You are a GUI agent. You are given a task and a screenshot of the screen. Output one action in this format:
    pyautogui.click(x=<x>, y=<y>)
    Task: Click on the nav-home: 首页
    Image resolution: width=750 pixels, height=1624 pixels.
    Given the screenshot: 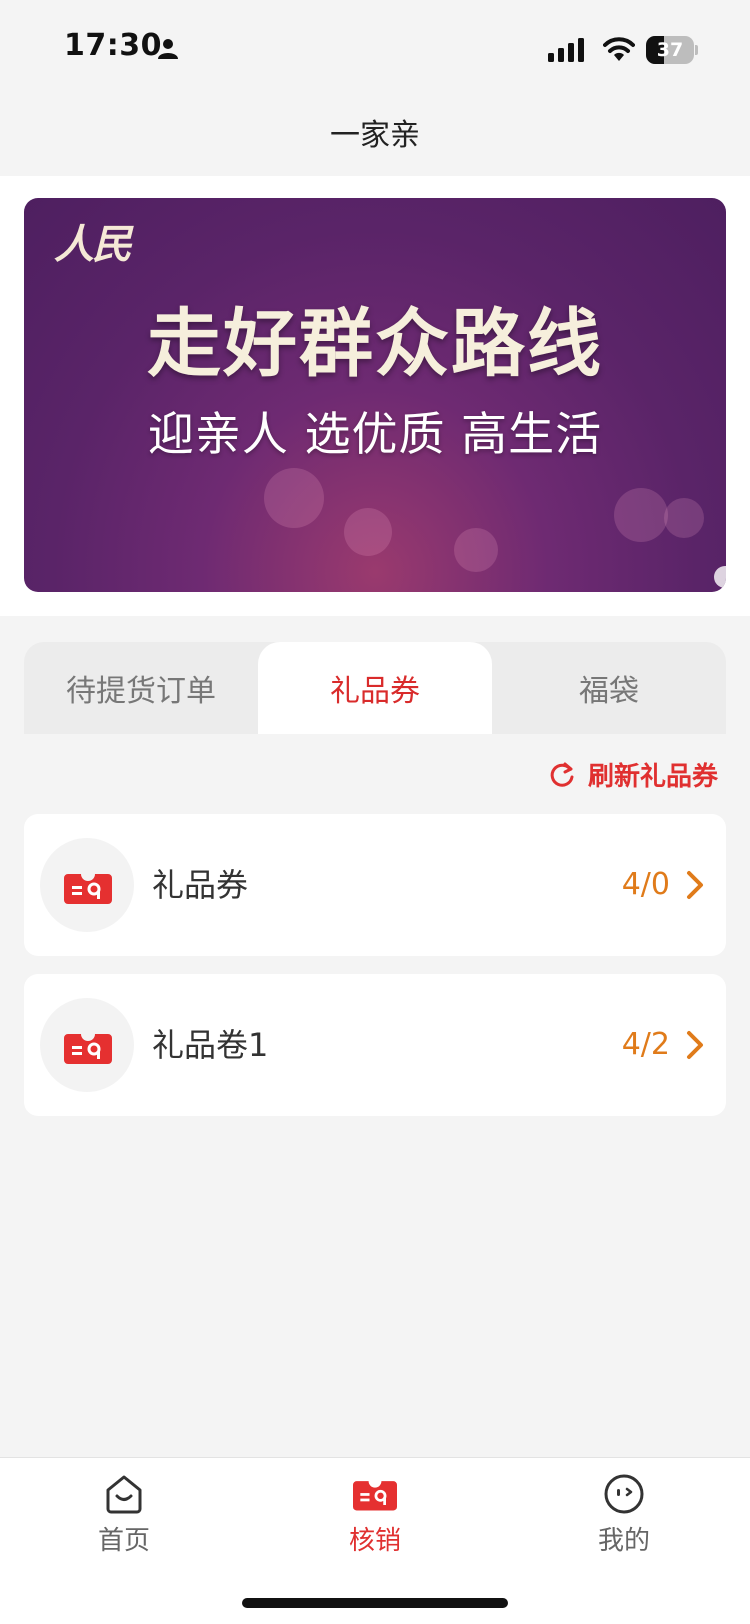 What is the action you would take?
    pyautogui.click(x=124, y=1514)
    